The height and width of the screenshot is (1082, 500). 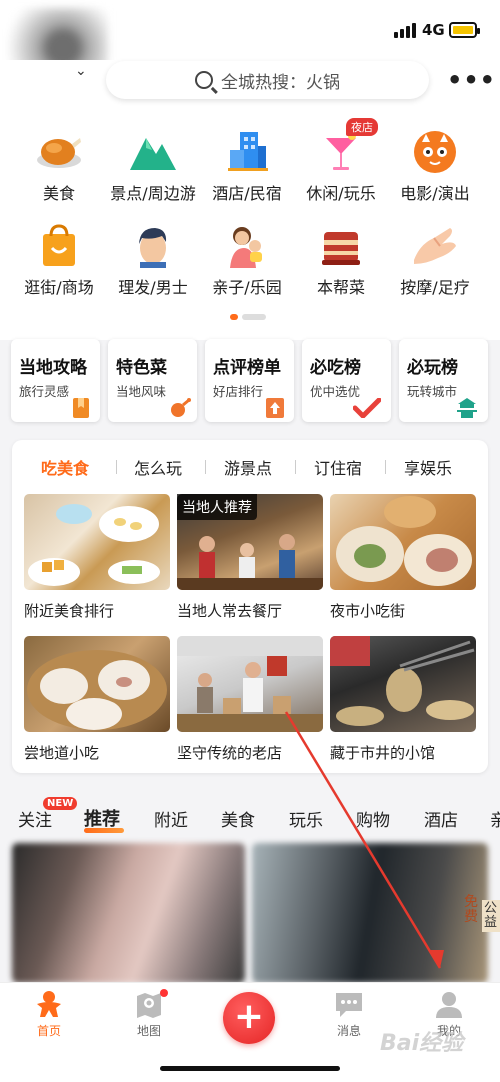 What do you see at coordinates (55, 380) in the screenshot?
I see `quick-card-local-guide: 当地攻略 旅行灵感` at bounding box center [55, 380].